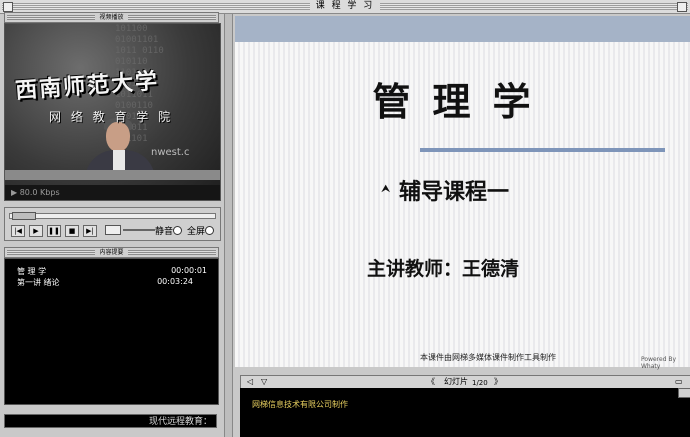 The image size is (690, 437). Describe the element at coordinates (679, 382) in the screenshot. I see `notes-toggle-icon: ▭` at that location.